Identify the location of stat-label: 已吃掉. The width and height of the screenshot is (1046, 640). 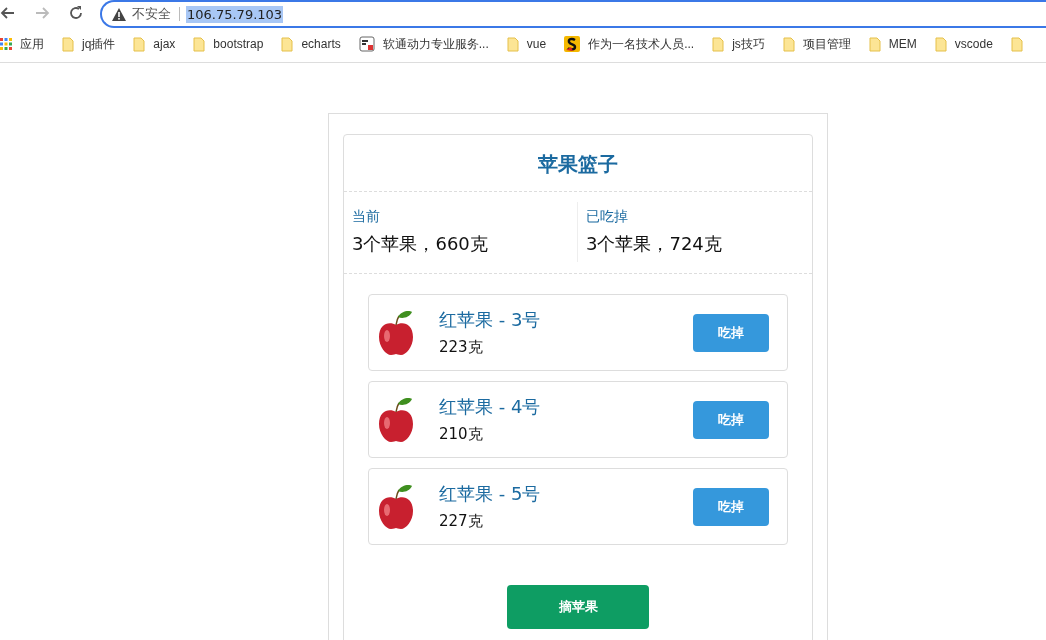
(607, 217).